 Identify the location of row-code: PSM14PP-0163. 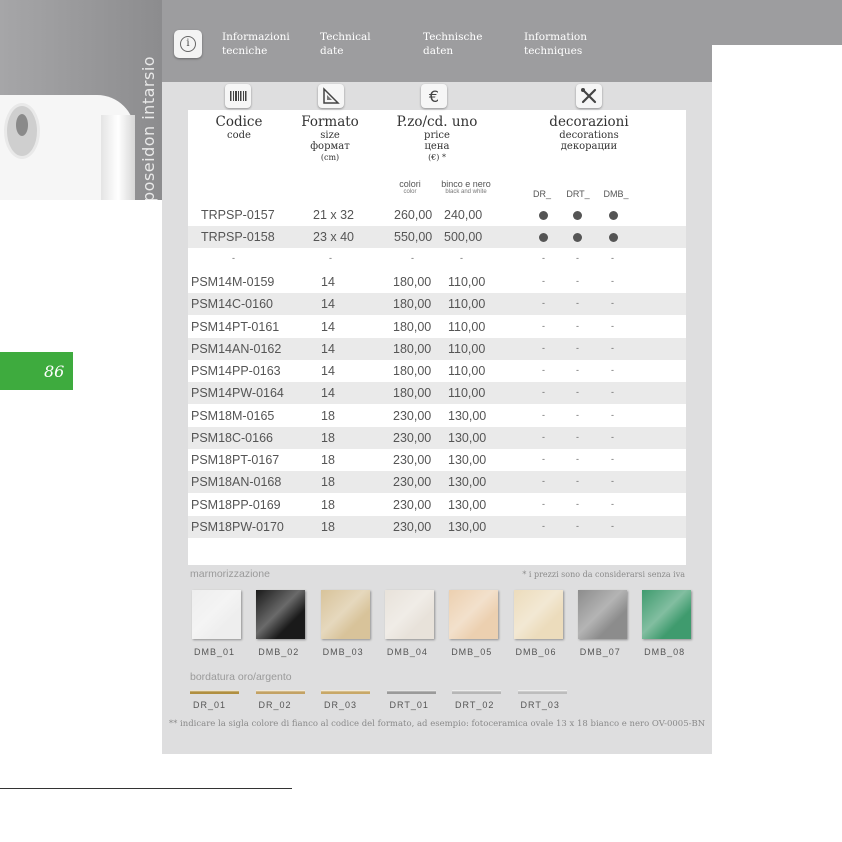
(236, 371).